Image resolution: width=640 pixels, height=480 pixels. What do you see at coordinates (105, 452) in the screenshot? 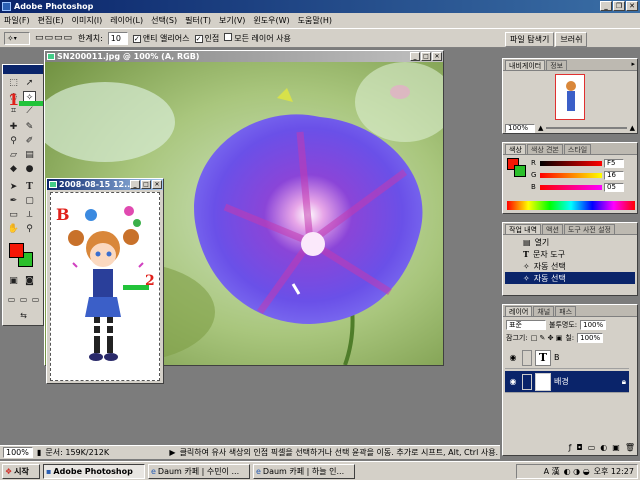
I see `status-doc-size: 문서: 159K/212K` at bounding box center [105, 452].